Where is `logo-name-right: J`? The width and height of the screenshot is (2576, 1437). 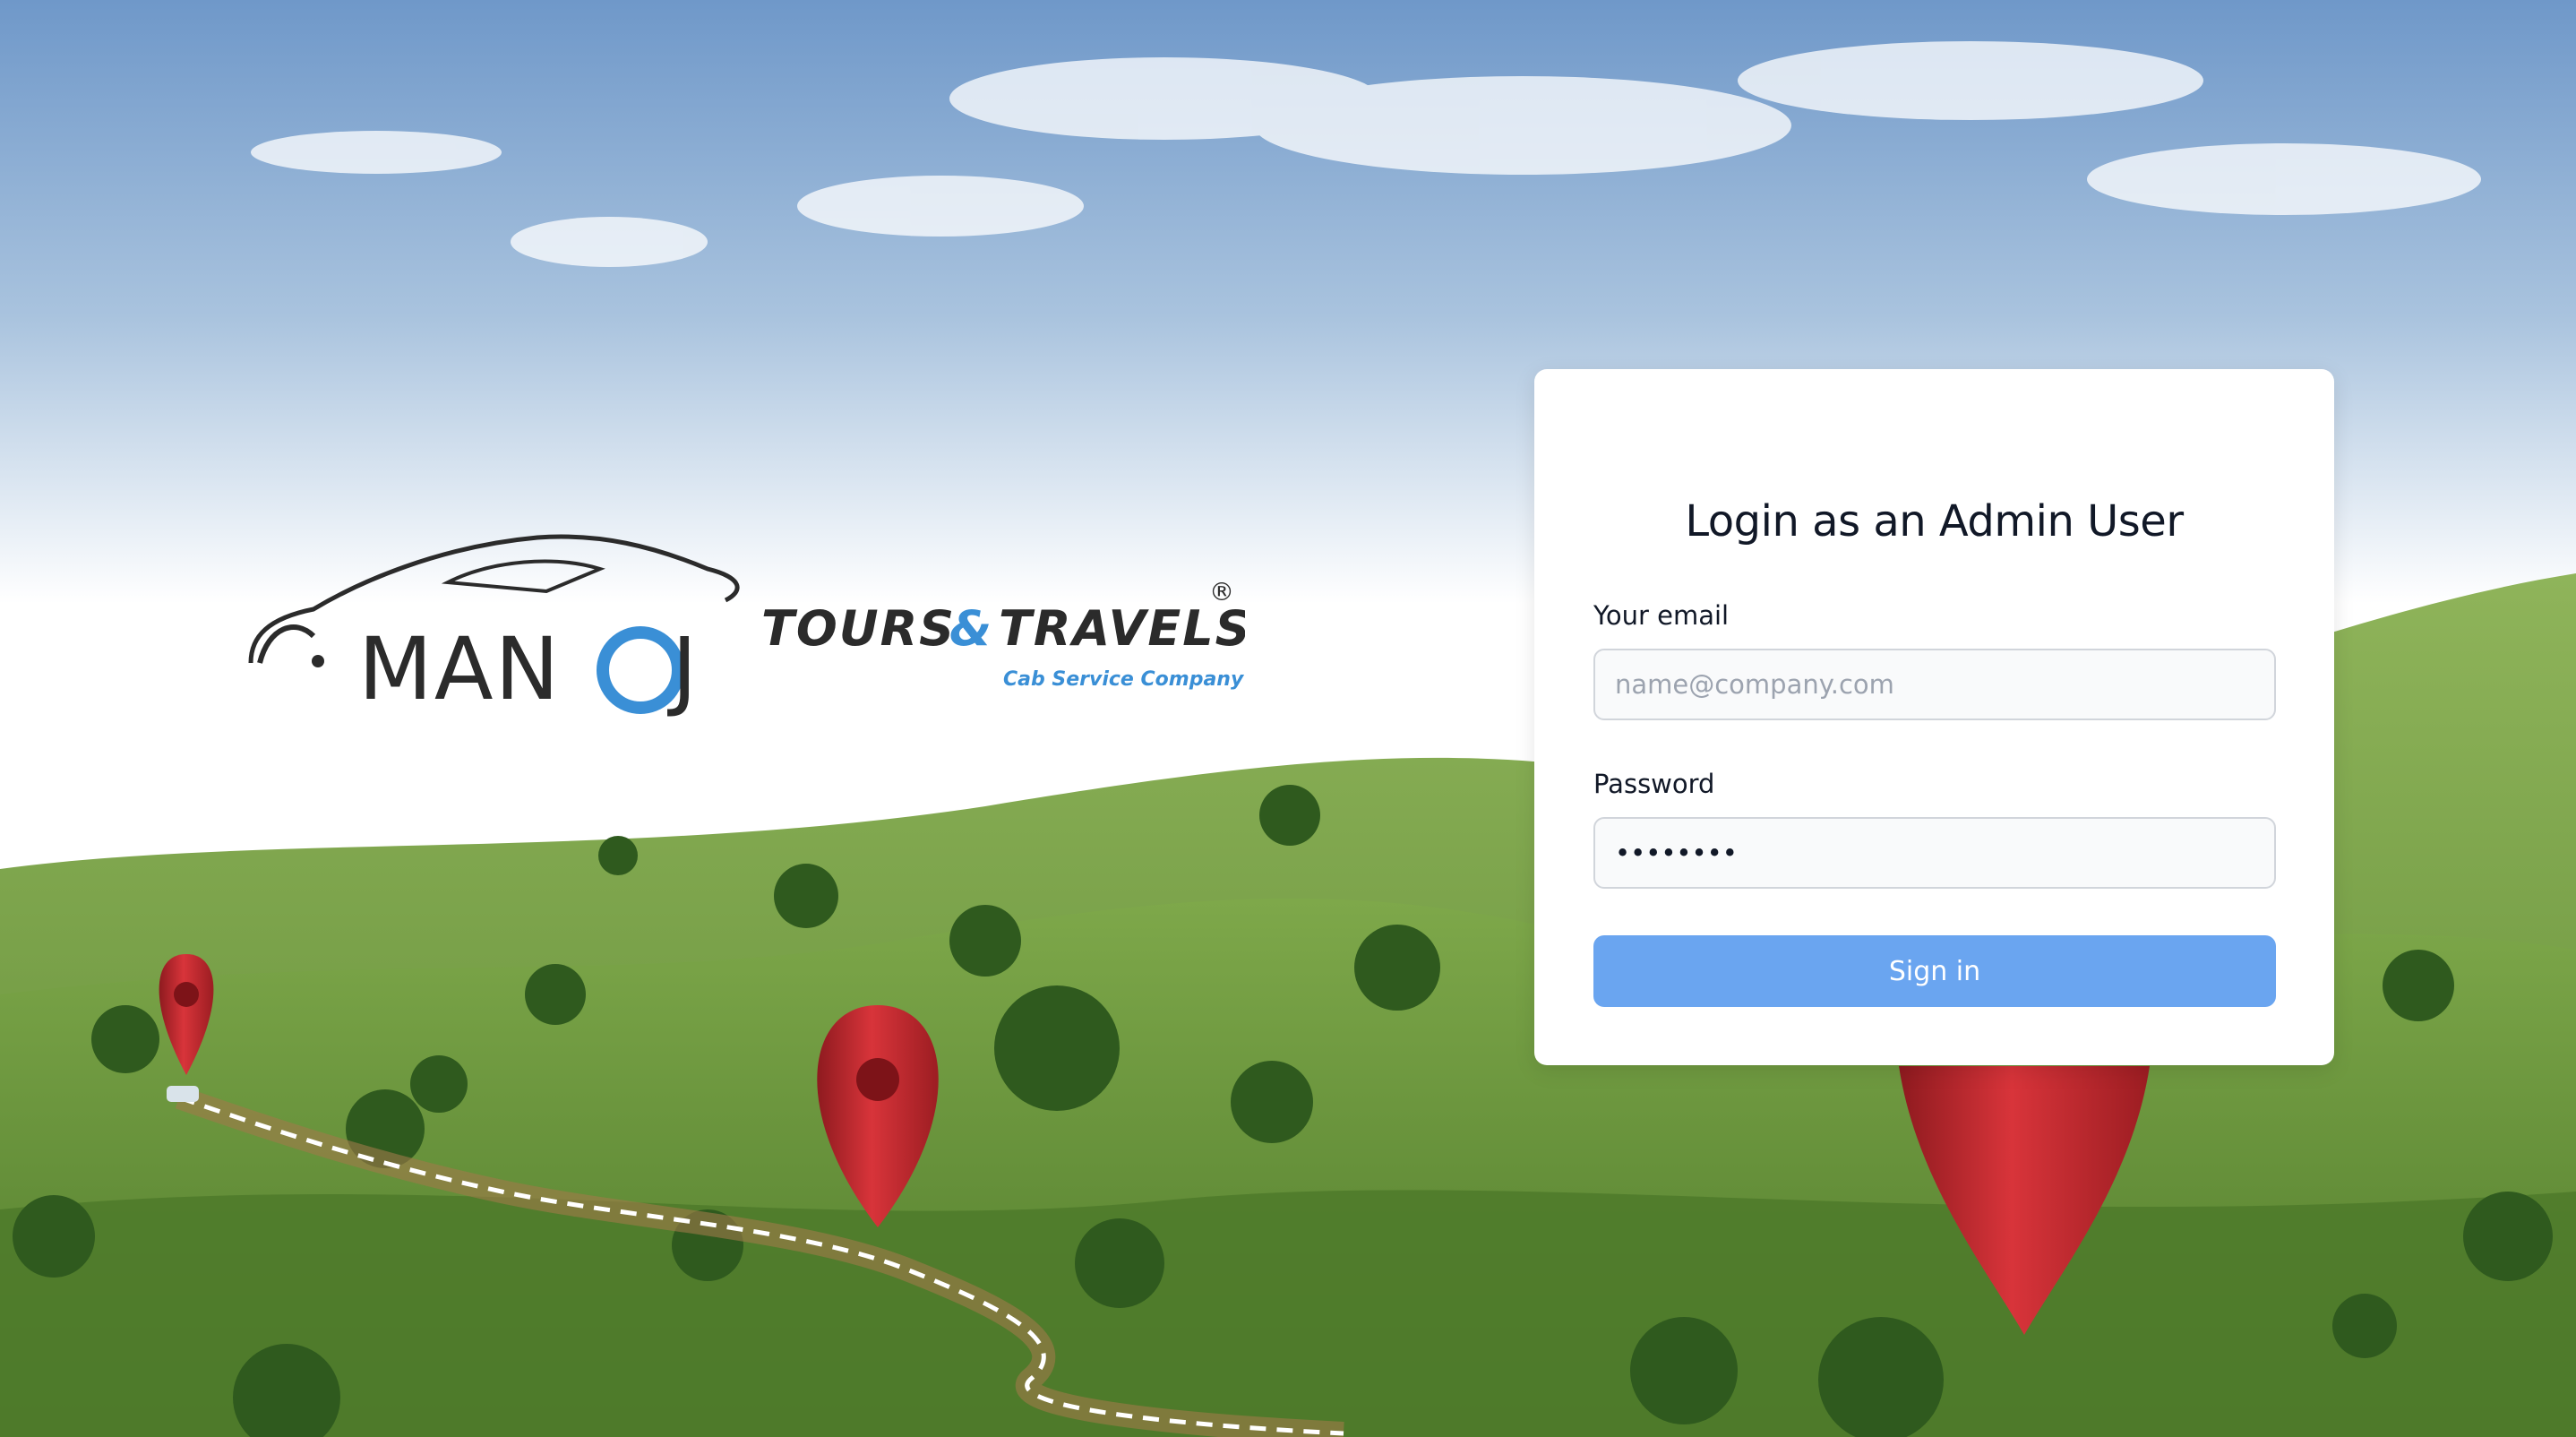 logo-name-right: J is located at coordinates (683, 669).